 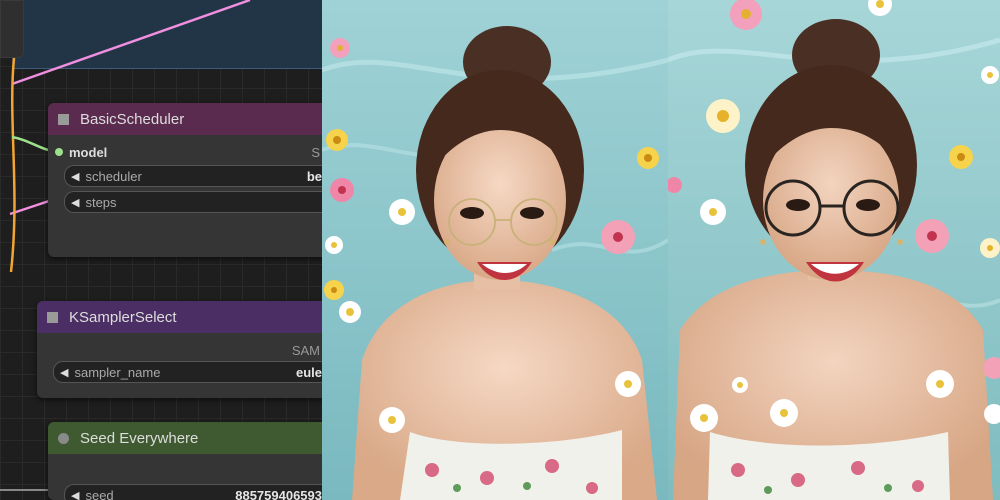 I want to click on widget-value: eule, so click(x=308, y=372).